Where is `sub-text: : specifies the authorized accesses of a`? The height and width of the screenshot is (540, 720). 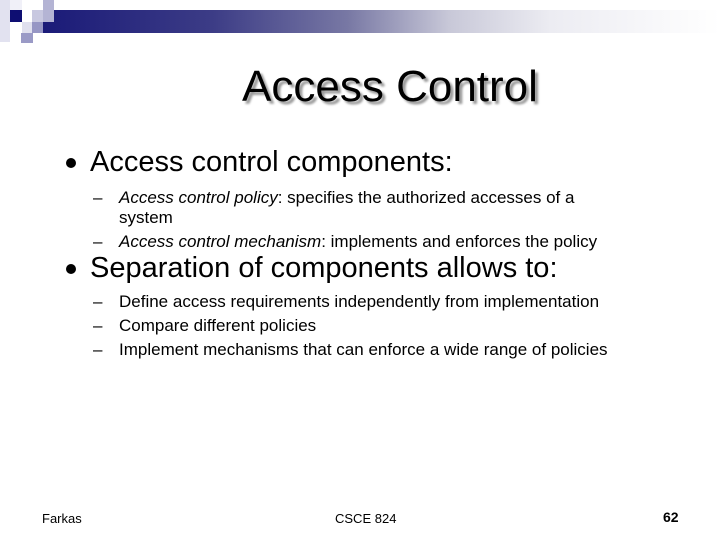 sub-text: : specifies the authorized accesses of a is located at coordinates (426, 197).